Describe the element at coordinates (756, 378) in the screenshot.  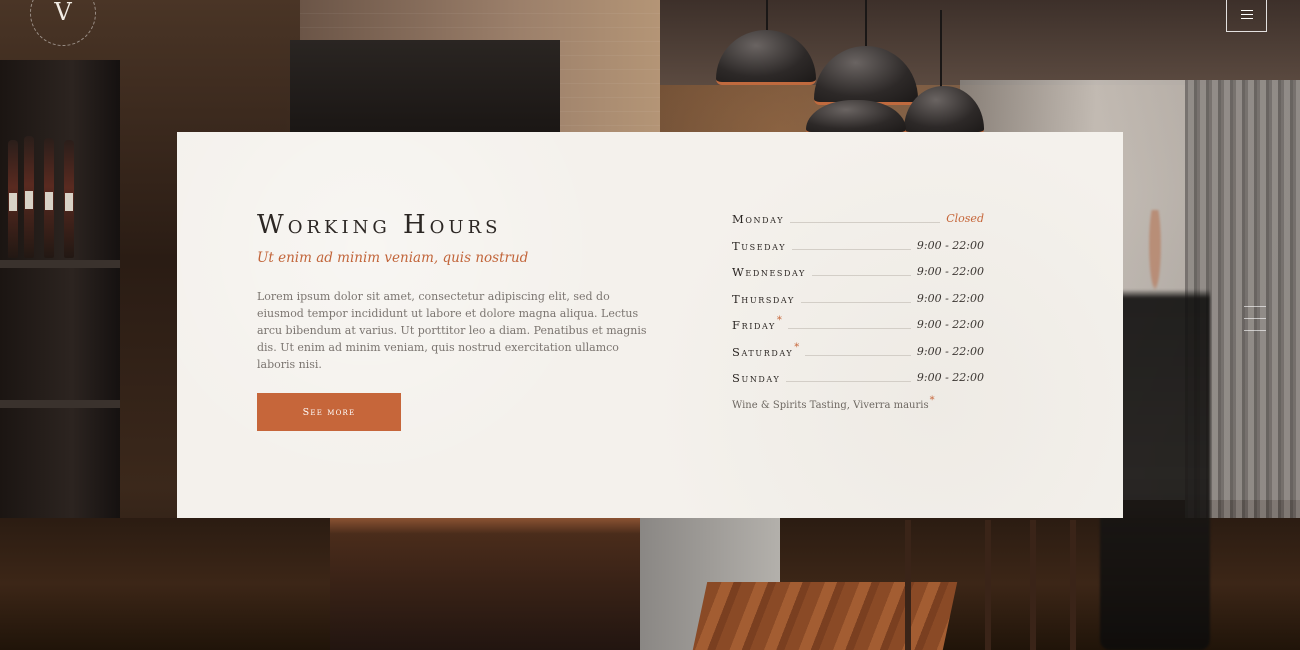
I see `day-name: Sunday` at that location.